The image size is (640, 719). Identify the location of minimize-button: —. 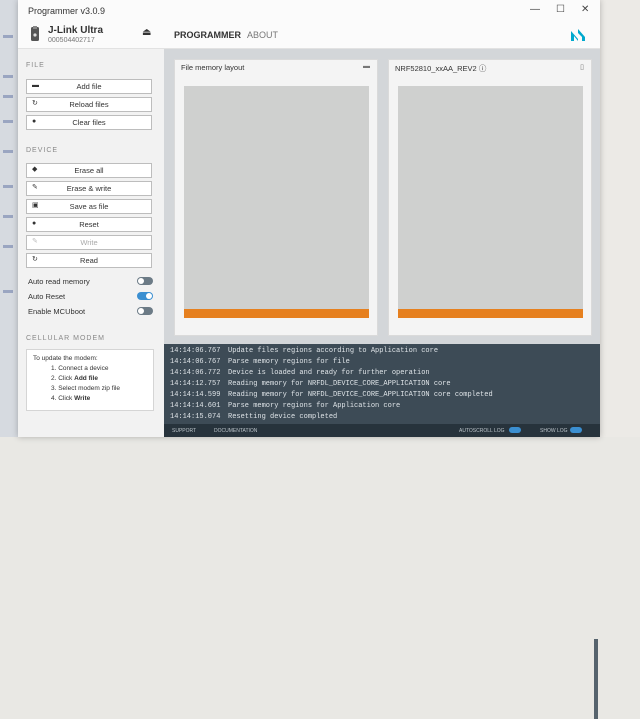
(535, 9).